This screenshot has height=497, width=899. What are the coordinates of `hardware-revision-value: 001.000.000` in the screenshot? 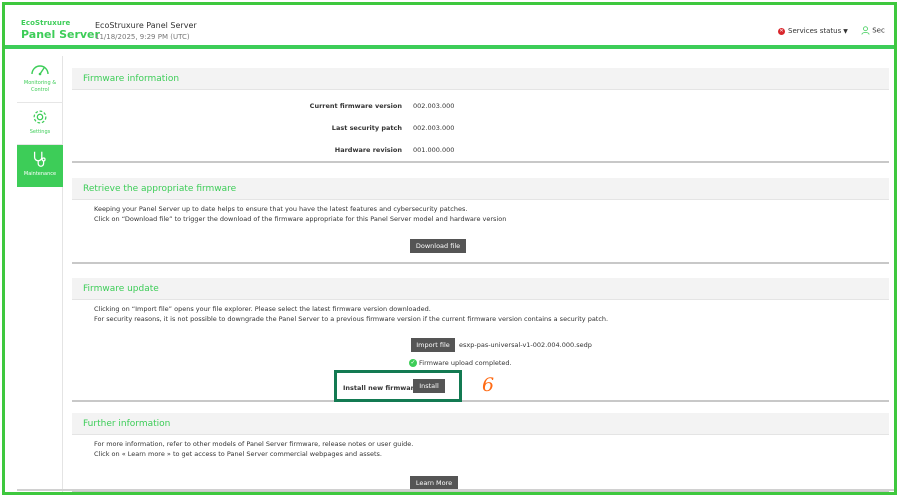 It's located at (434, 150).